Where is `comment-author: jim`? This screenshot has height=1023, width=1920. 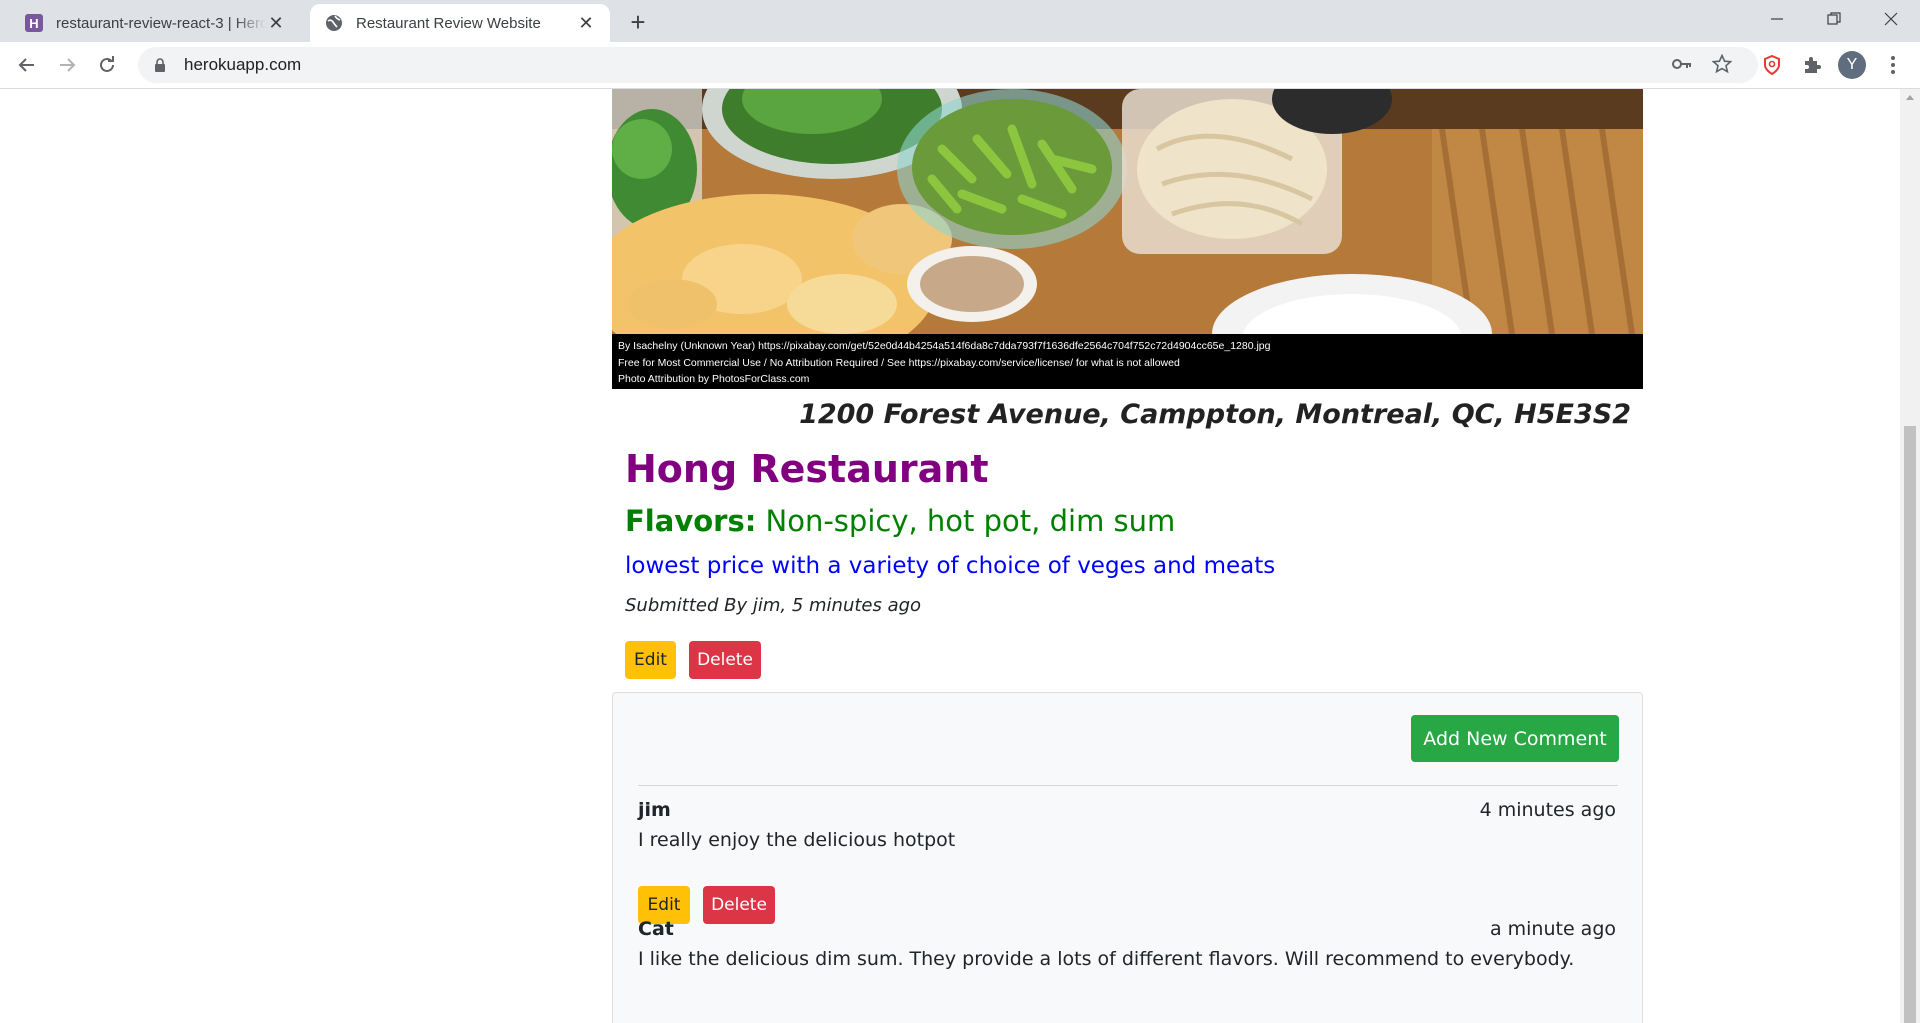 comment-author: jim is located at coordinates (654, 810).